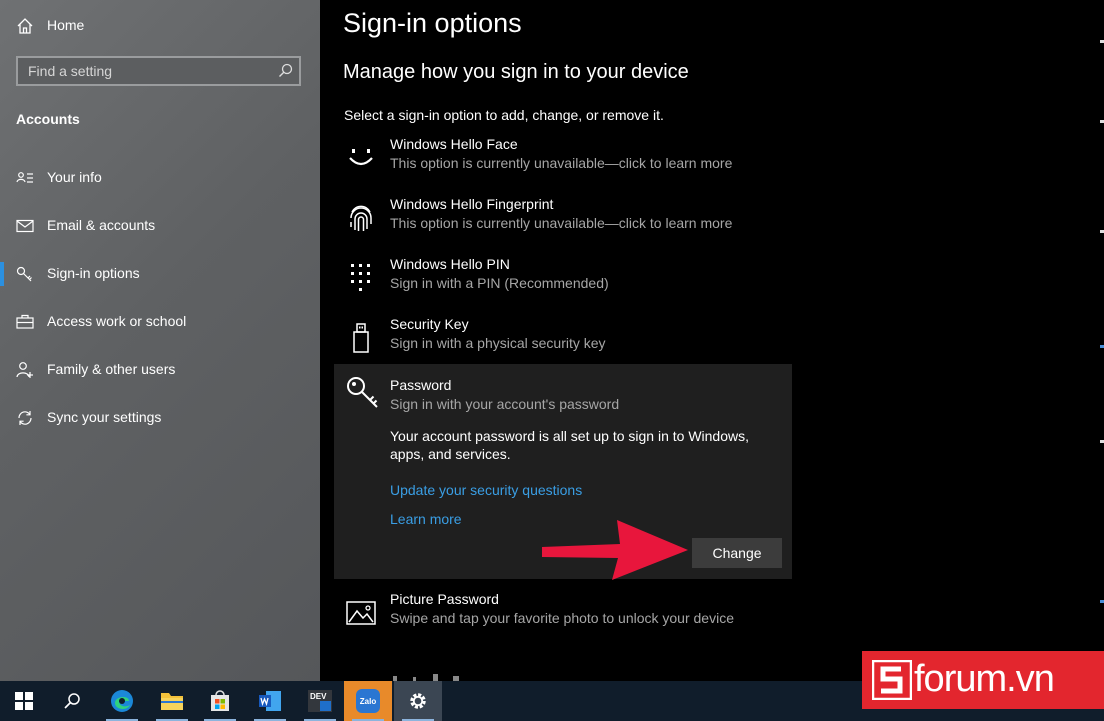 This screenshot has width=1104, height=721. I want to click on fingerprint-icon, so click(361, 218).